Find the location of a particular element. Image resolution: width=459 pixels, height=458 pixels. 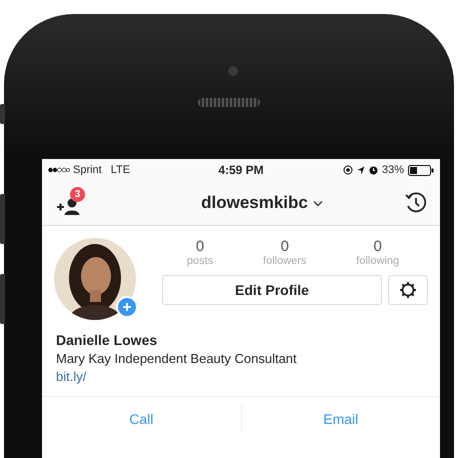

camera-lens is located at coordinates (233, 71).